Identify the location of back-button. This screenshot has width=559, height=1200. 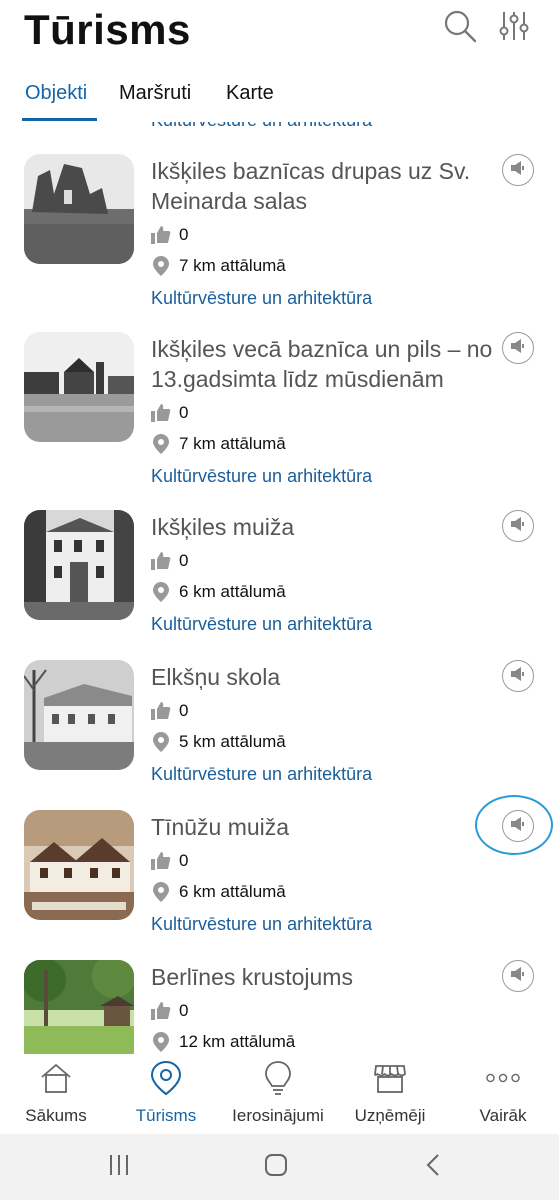
(433, 1167).